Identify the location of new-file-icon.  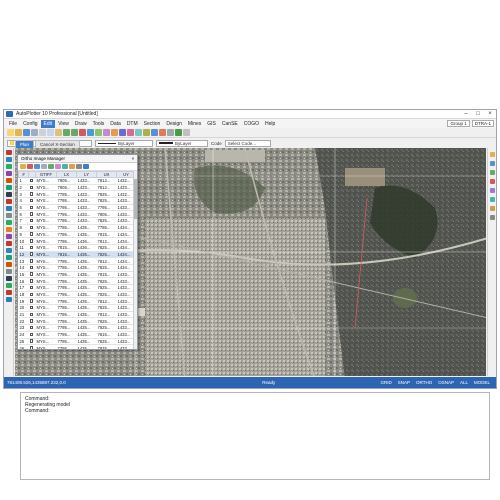
(10, 132).